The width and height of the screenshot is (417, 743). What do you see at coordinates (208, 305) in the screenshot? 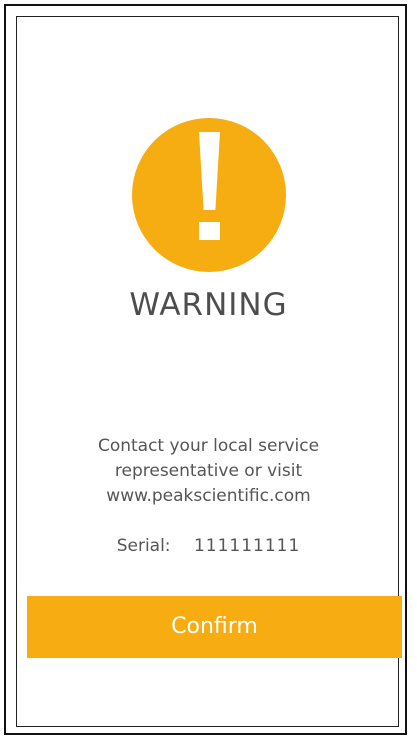
I see `warning-title: WARNING` at bounding box center [208, 305].